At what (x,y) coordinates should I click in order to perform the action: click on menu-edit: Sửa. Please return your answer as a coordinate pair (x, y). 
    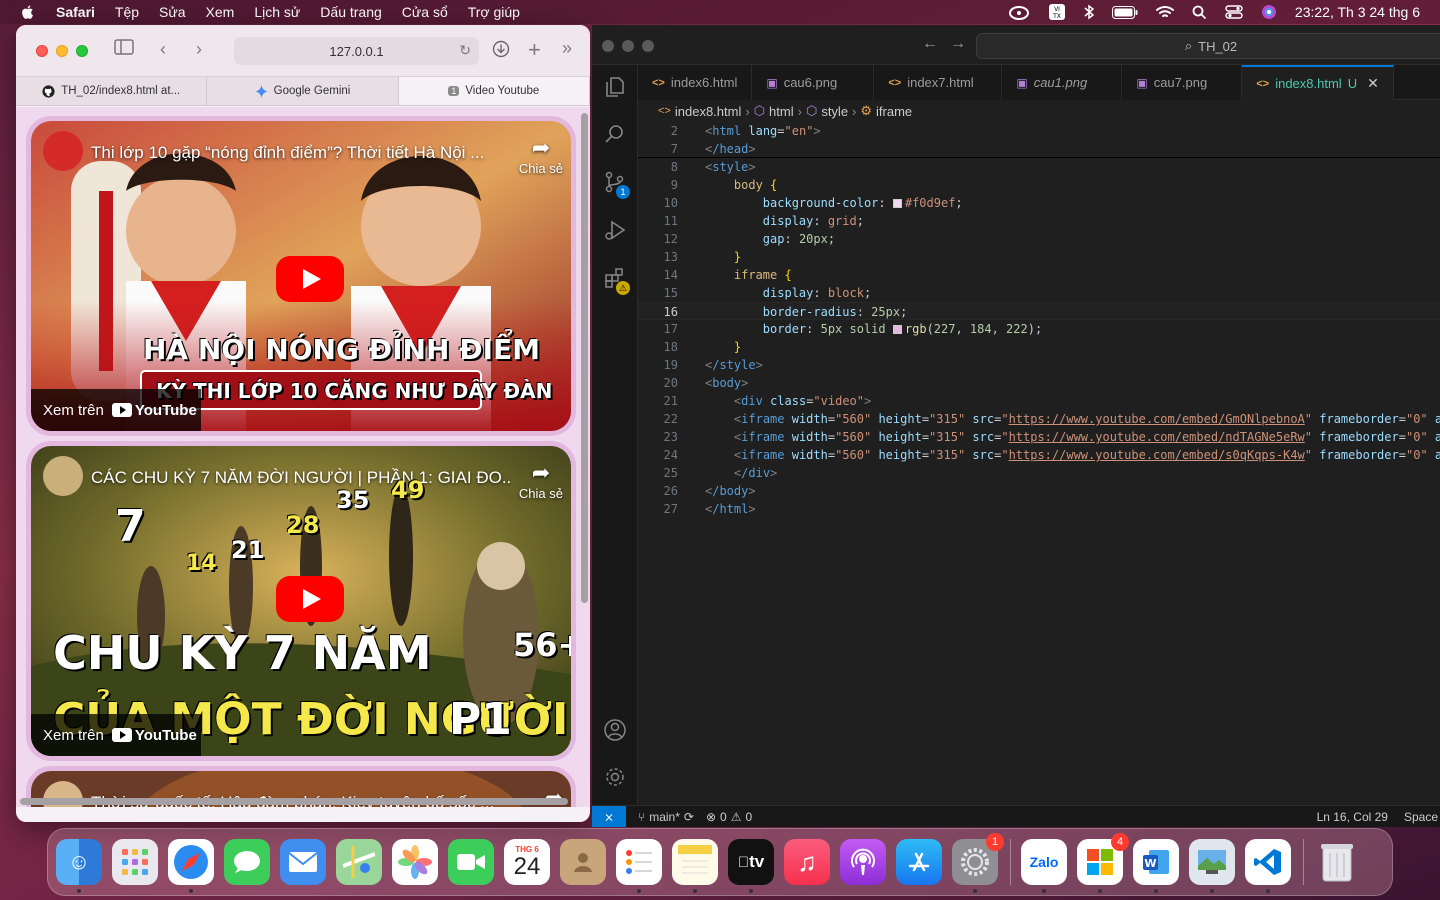
    Looking at the image, I should click on (172, 12).